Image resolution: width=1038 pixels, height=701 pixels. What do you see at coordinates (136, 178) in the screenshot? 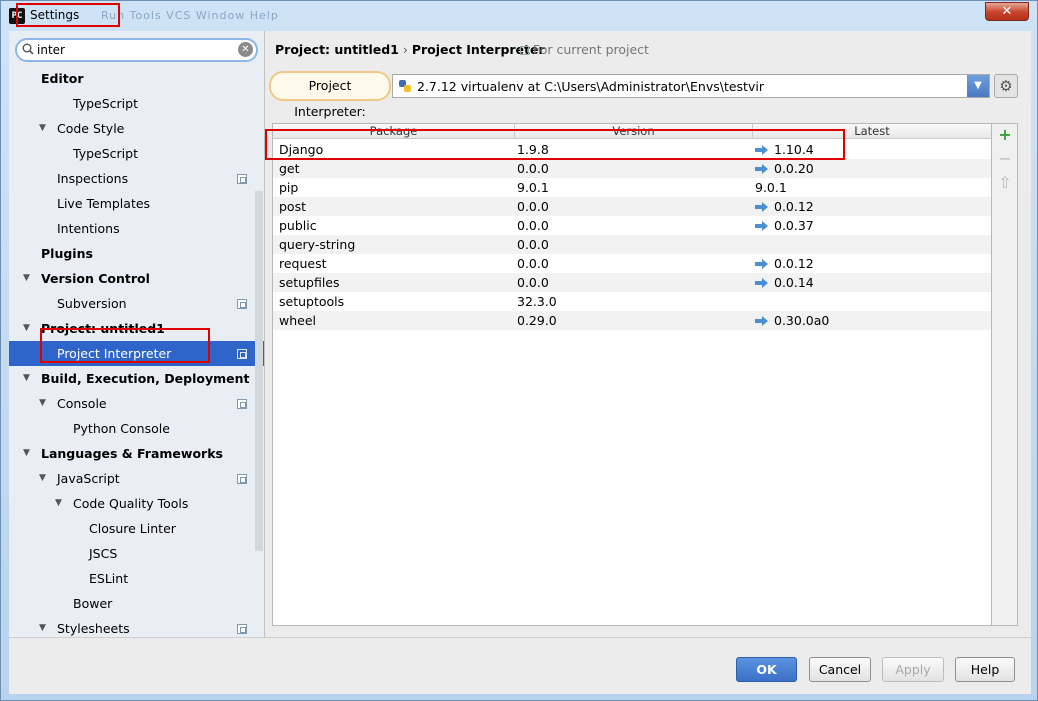
I see `tree-item: Inspections` at bounding box center [136, 178].